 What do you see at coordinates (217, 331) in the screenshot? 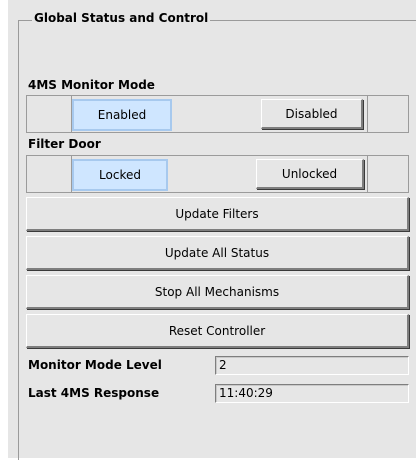
I see `reset-controller-button: Reset Controller` at bounding box center [217, 331].